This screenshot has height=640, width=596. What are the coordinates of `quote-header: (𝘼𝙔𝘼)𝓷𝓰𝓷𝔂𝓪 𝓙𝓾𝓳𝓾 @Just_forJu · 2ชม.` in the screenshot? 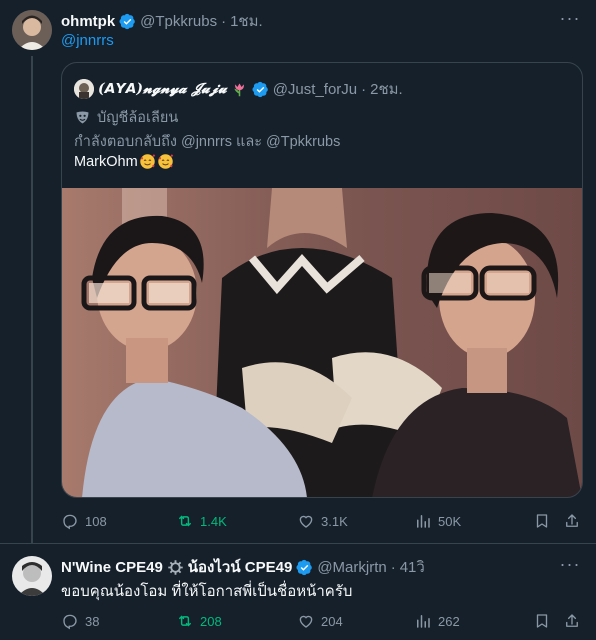 It's located at (238, 89).